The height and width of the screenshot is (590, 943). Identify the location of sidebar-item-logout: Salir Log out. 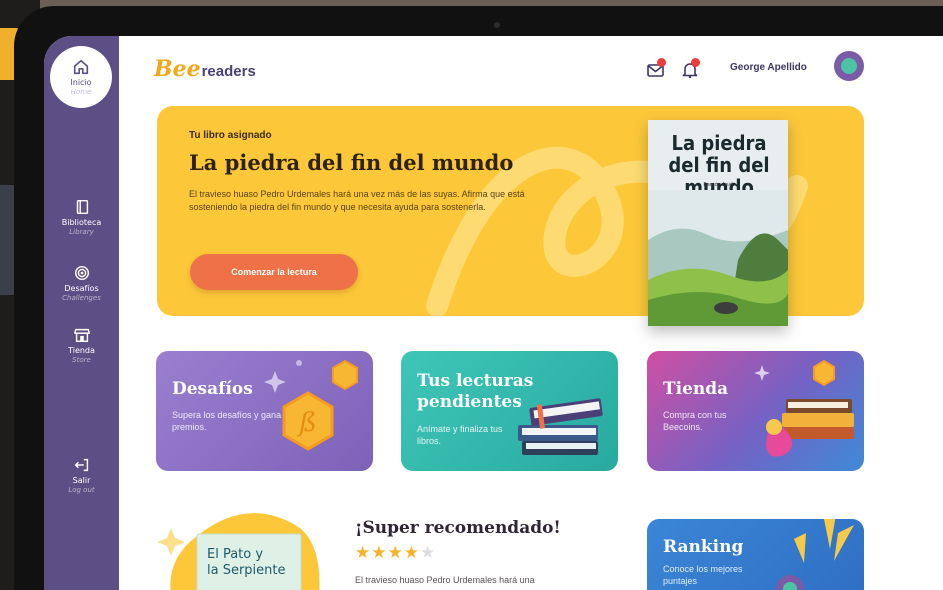
(81, 475).